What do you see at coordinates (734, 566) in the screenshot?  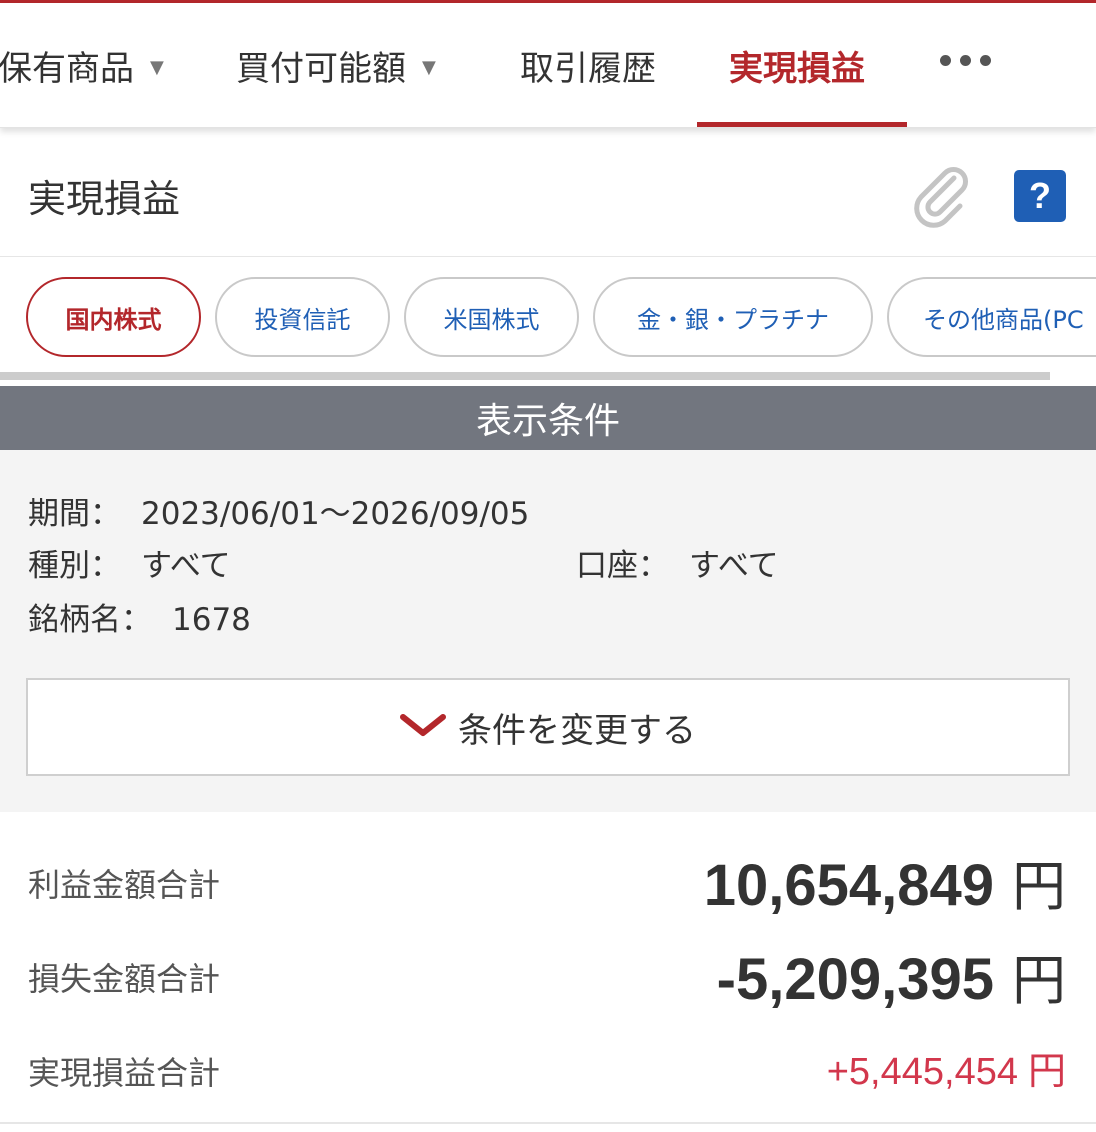 I see `account-value: すべて` at bounding box center [734, 566].